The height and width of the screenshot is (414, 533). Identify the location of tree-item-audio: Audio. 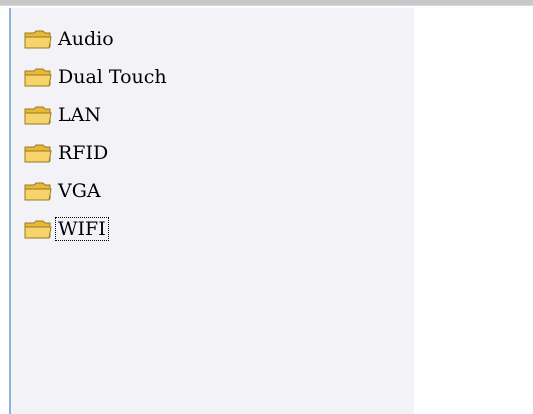
(96, 39).